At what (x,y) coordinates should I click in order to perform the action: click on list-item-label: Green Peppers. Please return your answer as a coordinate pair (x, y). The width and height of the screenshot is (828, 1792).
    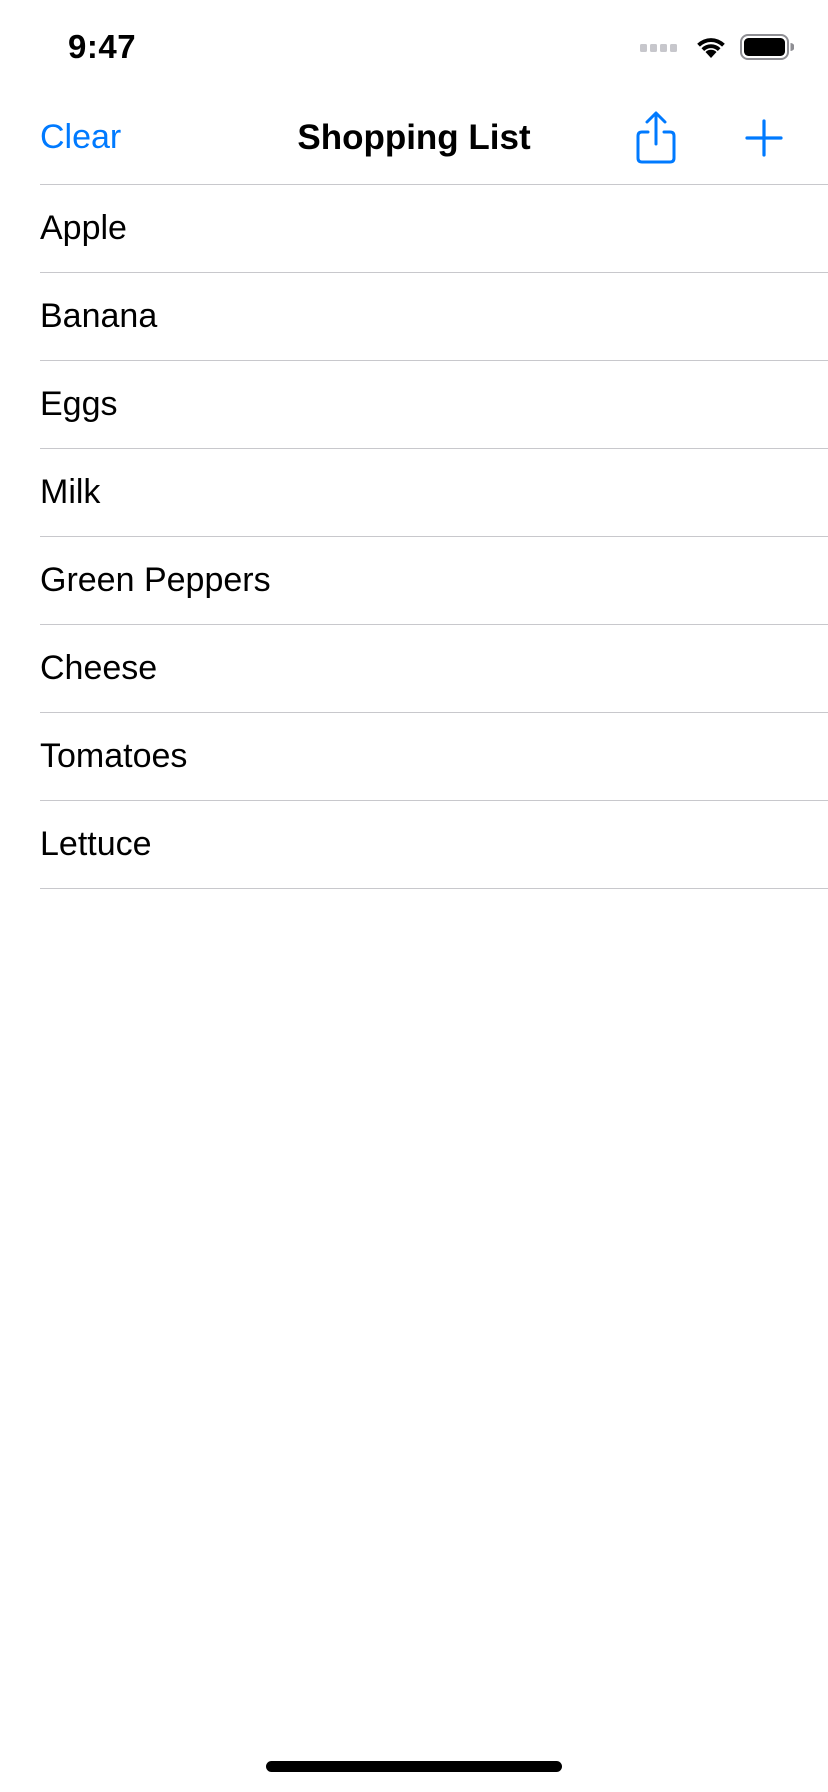
    Looking at the image, I should click on (155, 580).